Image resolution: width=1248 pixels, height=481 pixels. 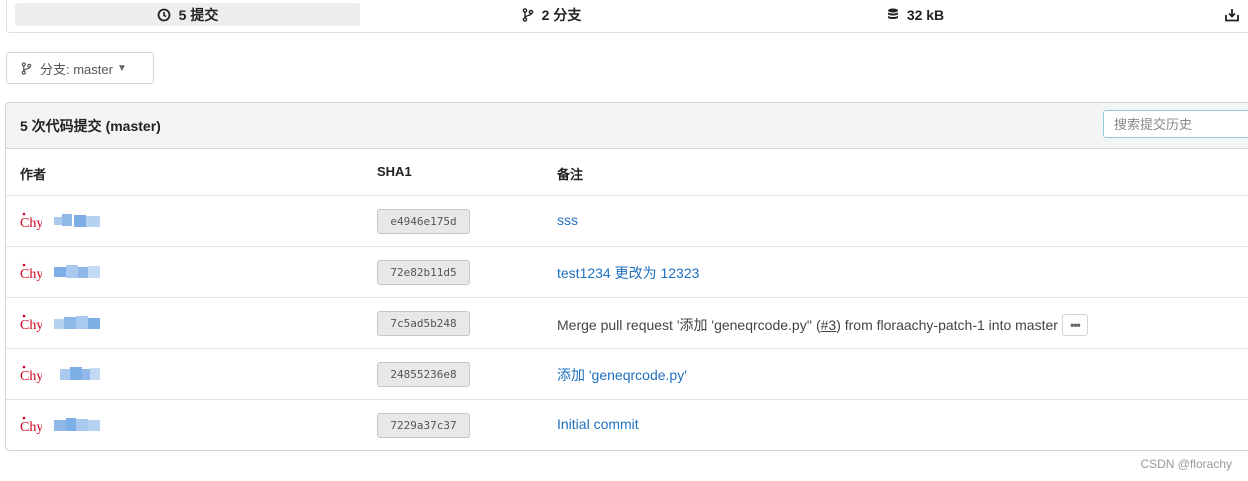 I want to click on commit-message: test1234 更改为 12323, so click(x=628, y=273).